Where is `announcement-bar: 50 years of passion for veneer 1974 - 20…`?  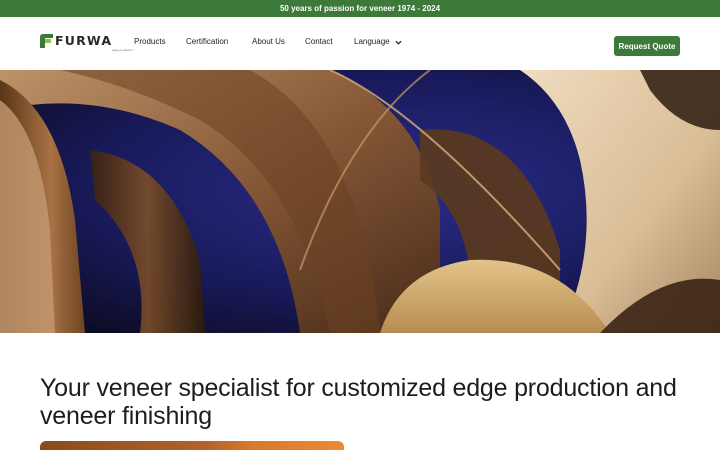
announcement-bar: 50 years of passion for veneer 1974 - 20… is located at coordinates (360, 8).